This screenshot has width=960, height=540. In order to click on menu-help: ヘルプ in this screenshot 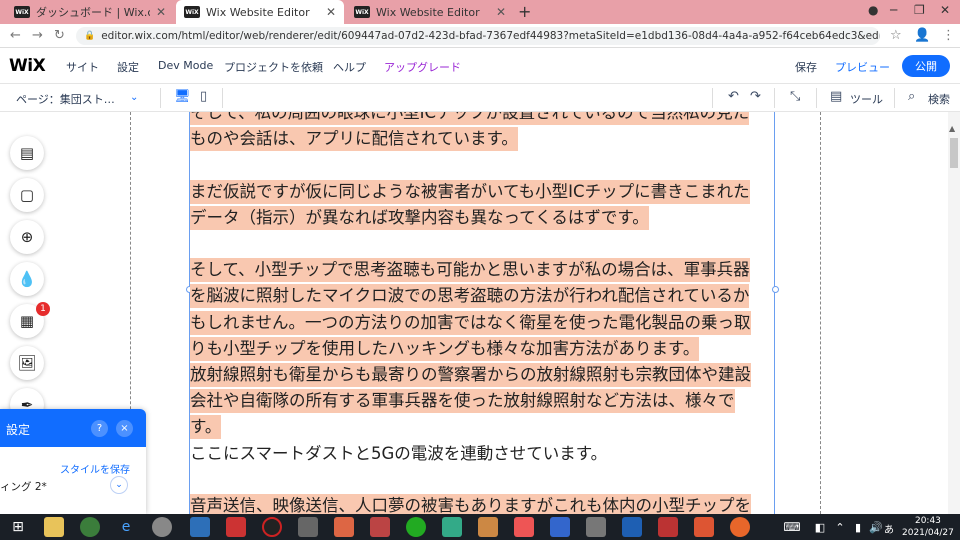, I will do `click(349, 67)`.